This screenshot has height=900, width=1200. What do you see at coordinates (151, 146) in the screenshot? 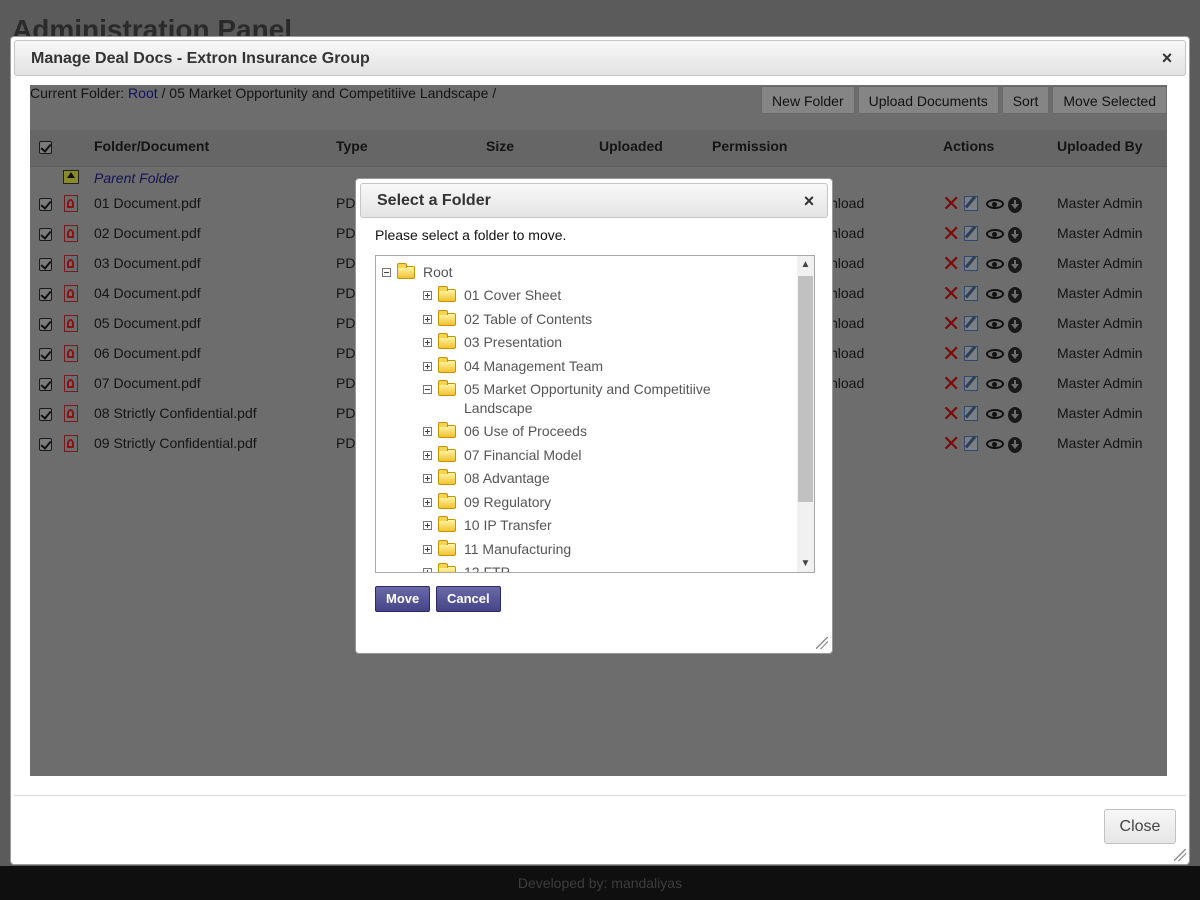
I see `column-header-name: Folder/Document` at bounding box center [151, 146].